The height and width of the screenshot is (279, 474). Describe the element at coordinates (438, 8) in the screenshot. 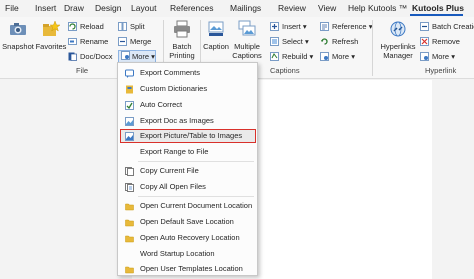

I see `tab-kutools-plus: Kutools Plus` at that location.